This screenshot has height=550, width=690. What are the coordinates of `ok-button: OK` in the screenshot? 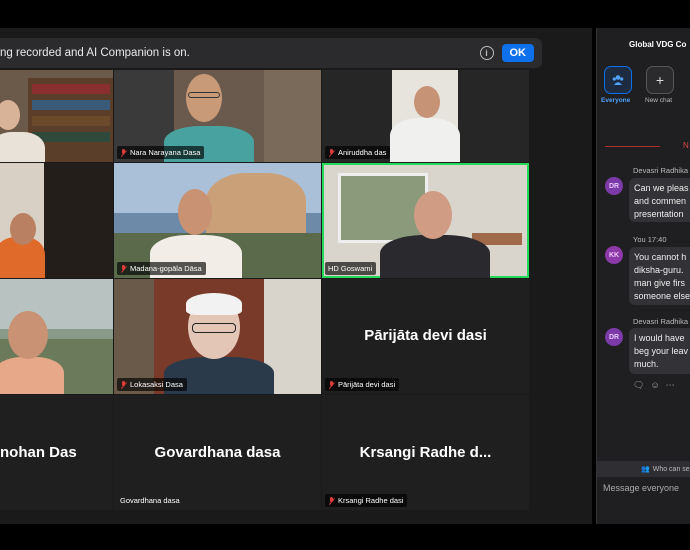 It's located at (517, 53).